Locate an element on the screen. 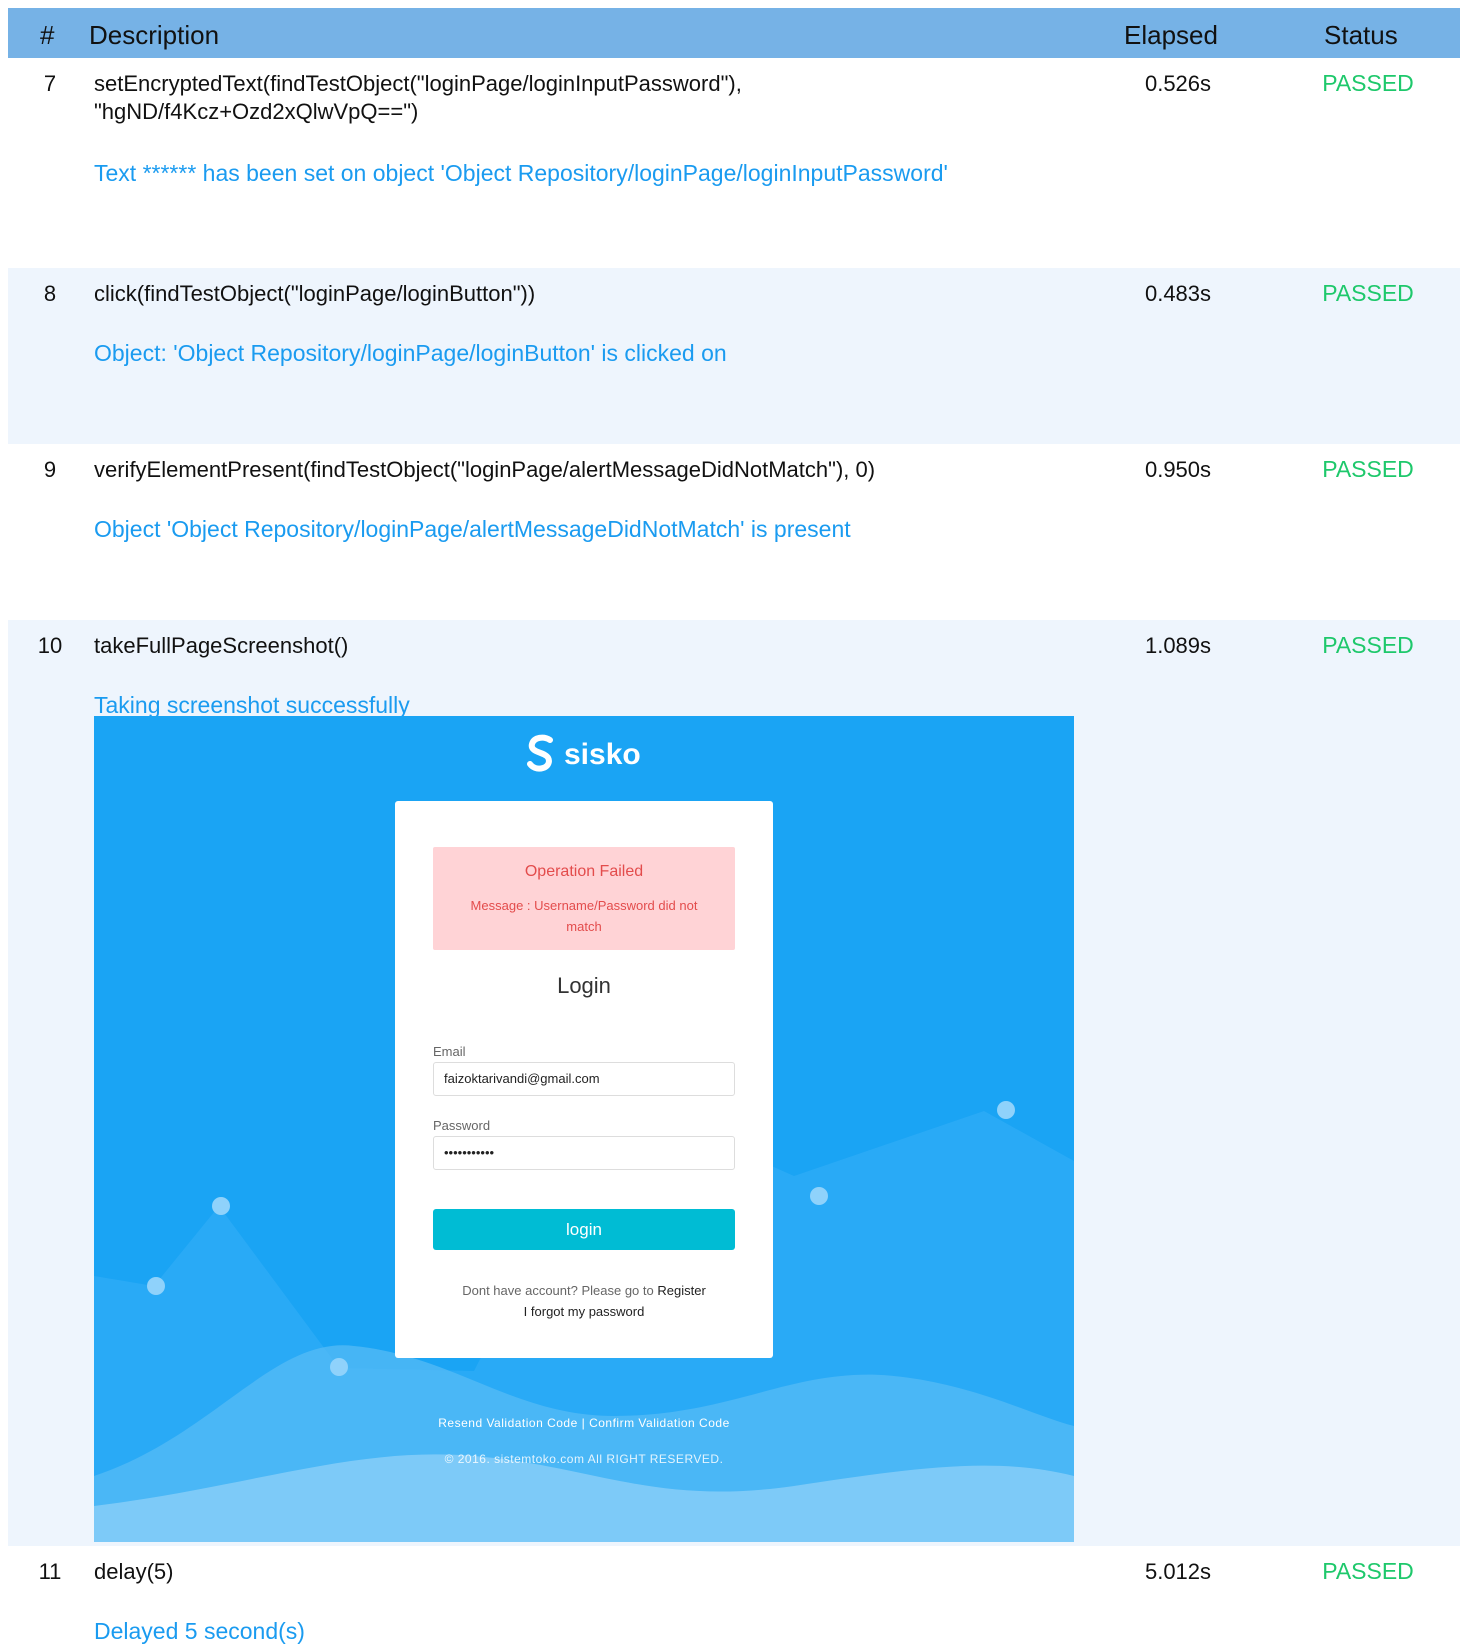 The height and width of the screenshot is (1646, 1467). register-text: Dont have account? Please go to Register is located at coordinates (584, 1290).